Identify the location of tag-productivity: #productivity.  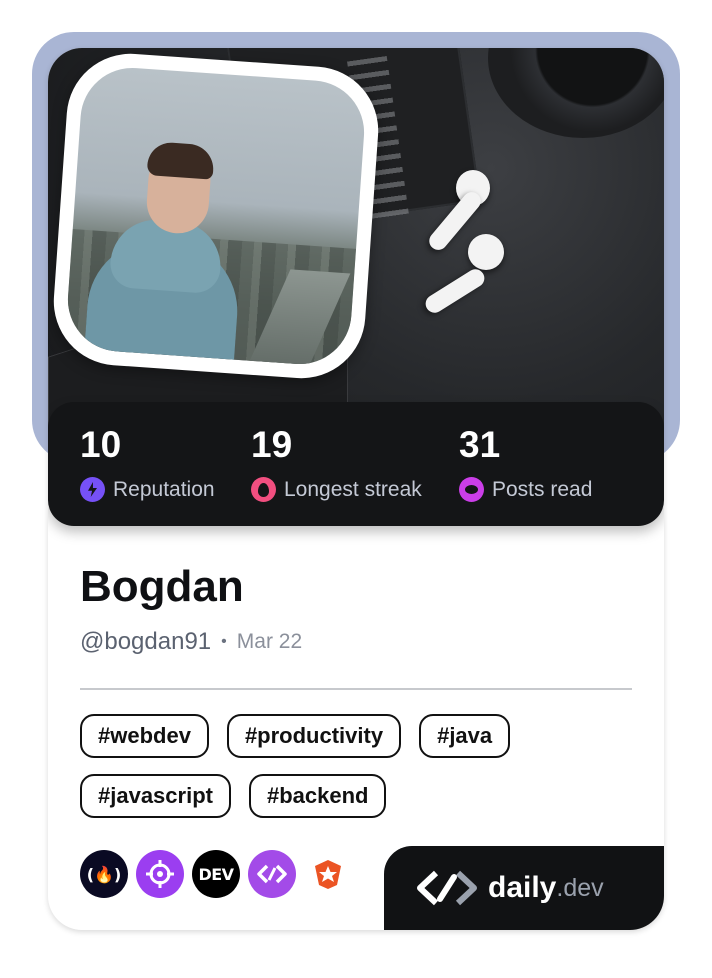
(314, 736).